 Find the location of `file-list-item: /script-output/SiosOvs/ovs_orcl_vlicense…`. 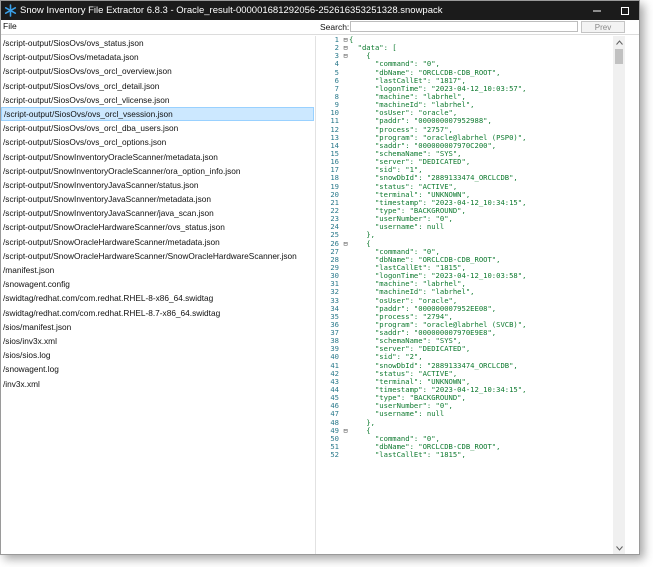

file-list-item: /script-output/SiosOvs/ovs_orcl_vlicense… is located at coordinates (157, 100).